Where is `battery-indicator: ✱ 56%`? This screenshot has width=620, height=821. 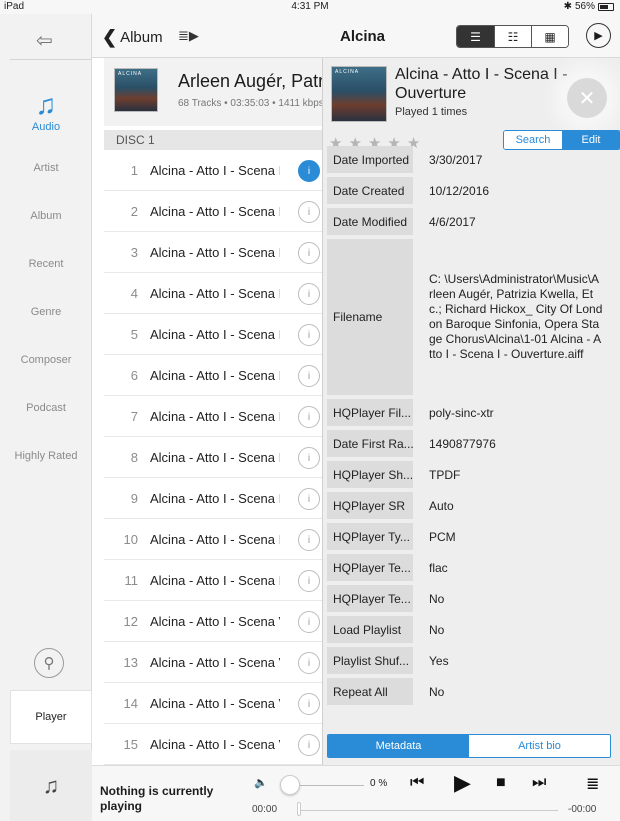 battery-indicator: ✱ 56% is located at coordinates (589, 6).